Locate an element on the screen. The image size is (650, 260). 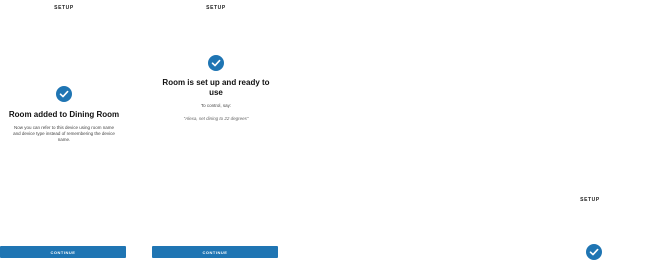
screen-title: Room added to Dining Room is located at coordinates (64, 114).